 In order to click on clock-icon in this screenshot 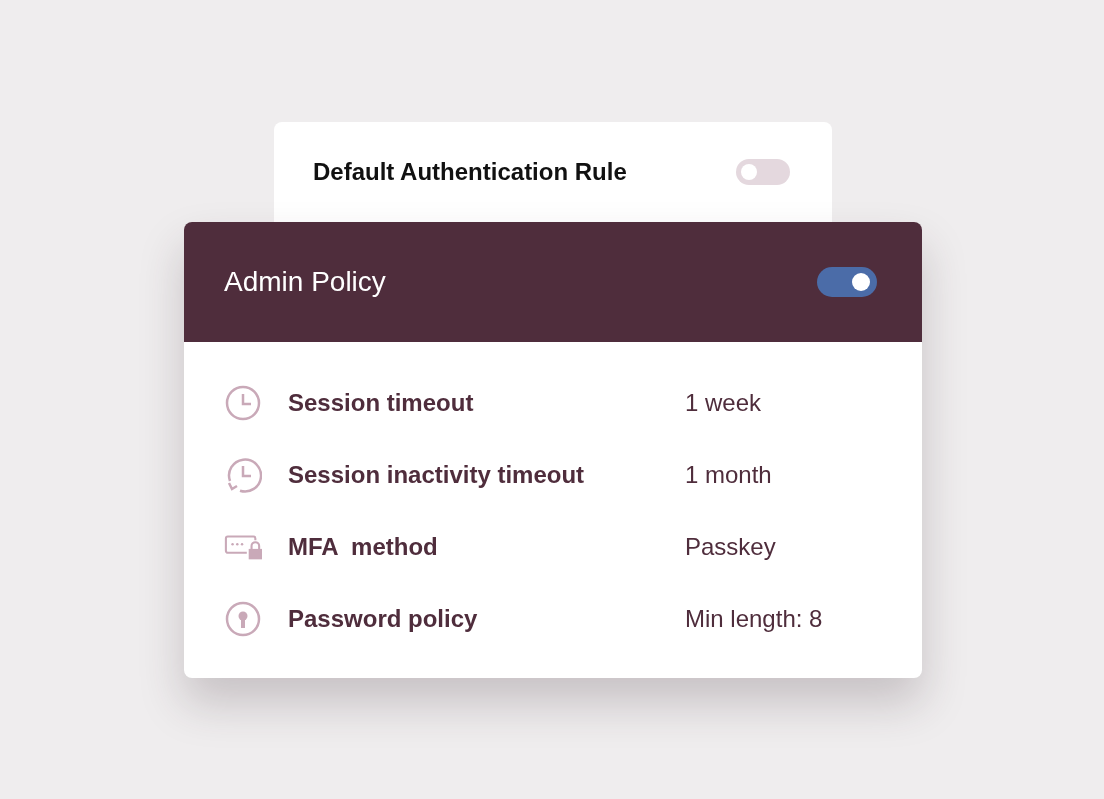, I will do `click(243, 403)`.